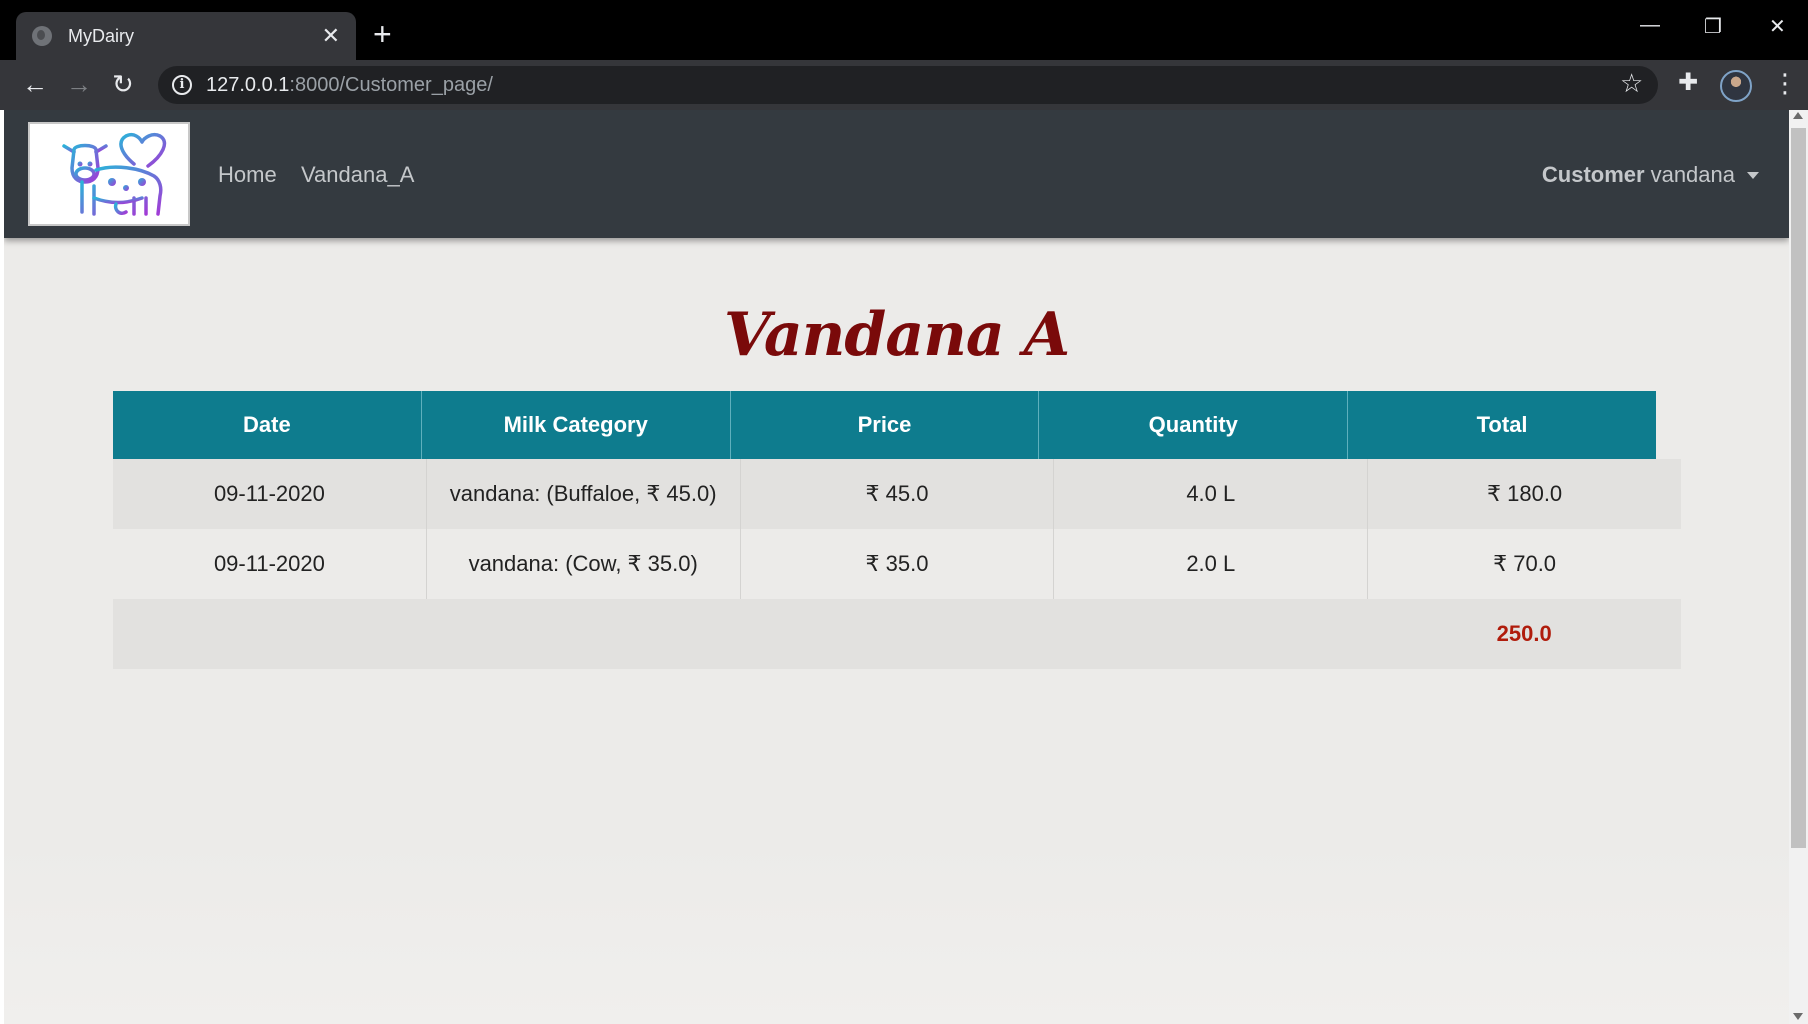 This screenshot has width=1808, height=1024. What do you see at coordinates (1631, 83) in the screenshot?
I see `bookmark-star-icon: ☆` at bounding box center [1631, 83].